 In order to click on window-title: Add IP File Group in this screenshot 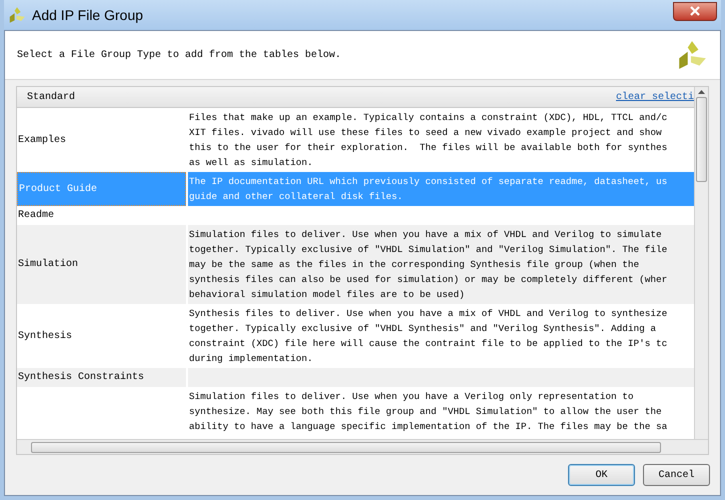, I will do `click(88, 15)`.